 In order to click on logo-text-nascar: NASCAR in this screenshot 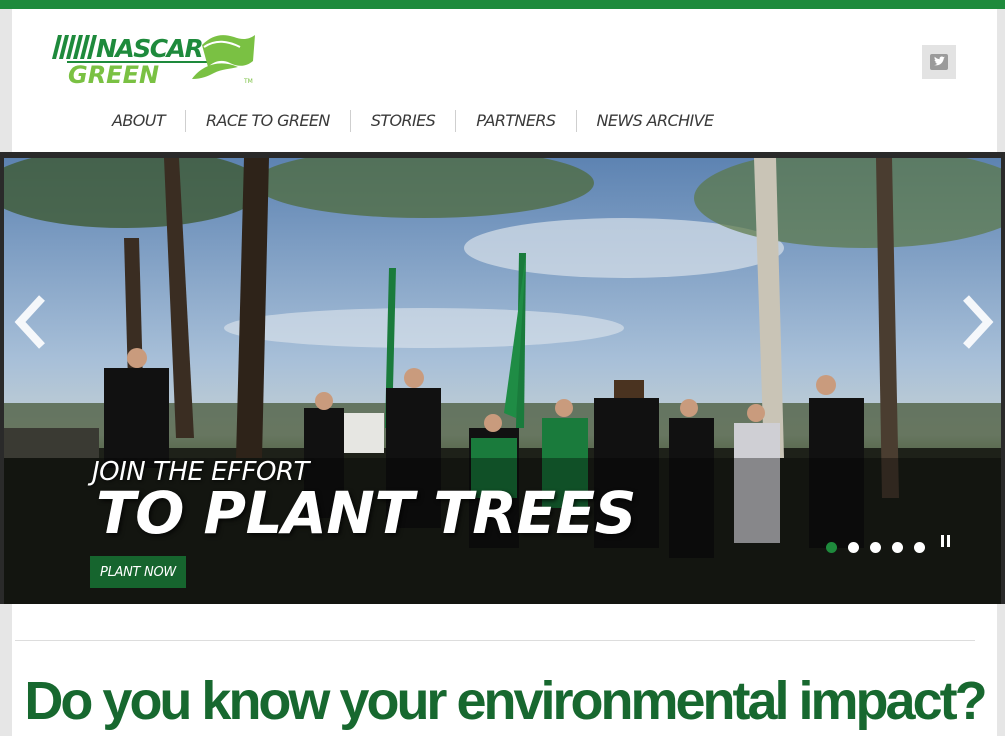, I will do `click(149, 48)`.